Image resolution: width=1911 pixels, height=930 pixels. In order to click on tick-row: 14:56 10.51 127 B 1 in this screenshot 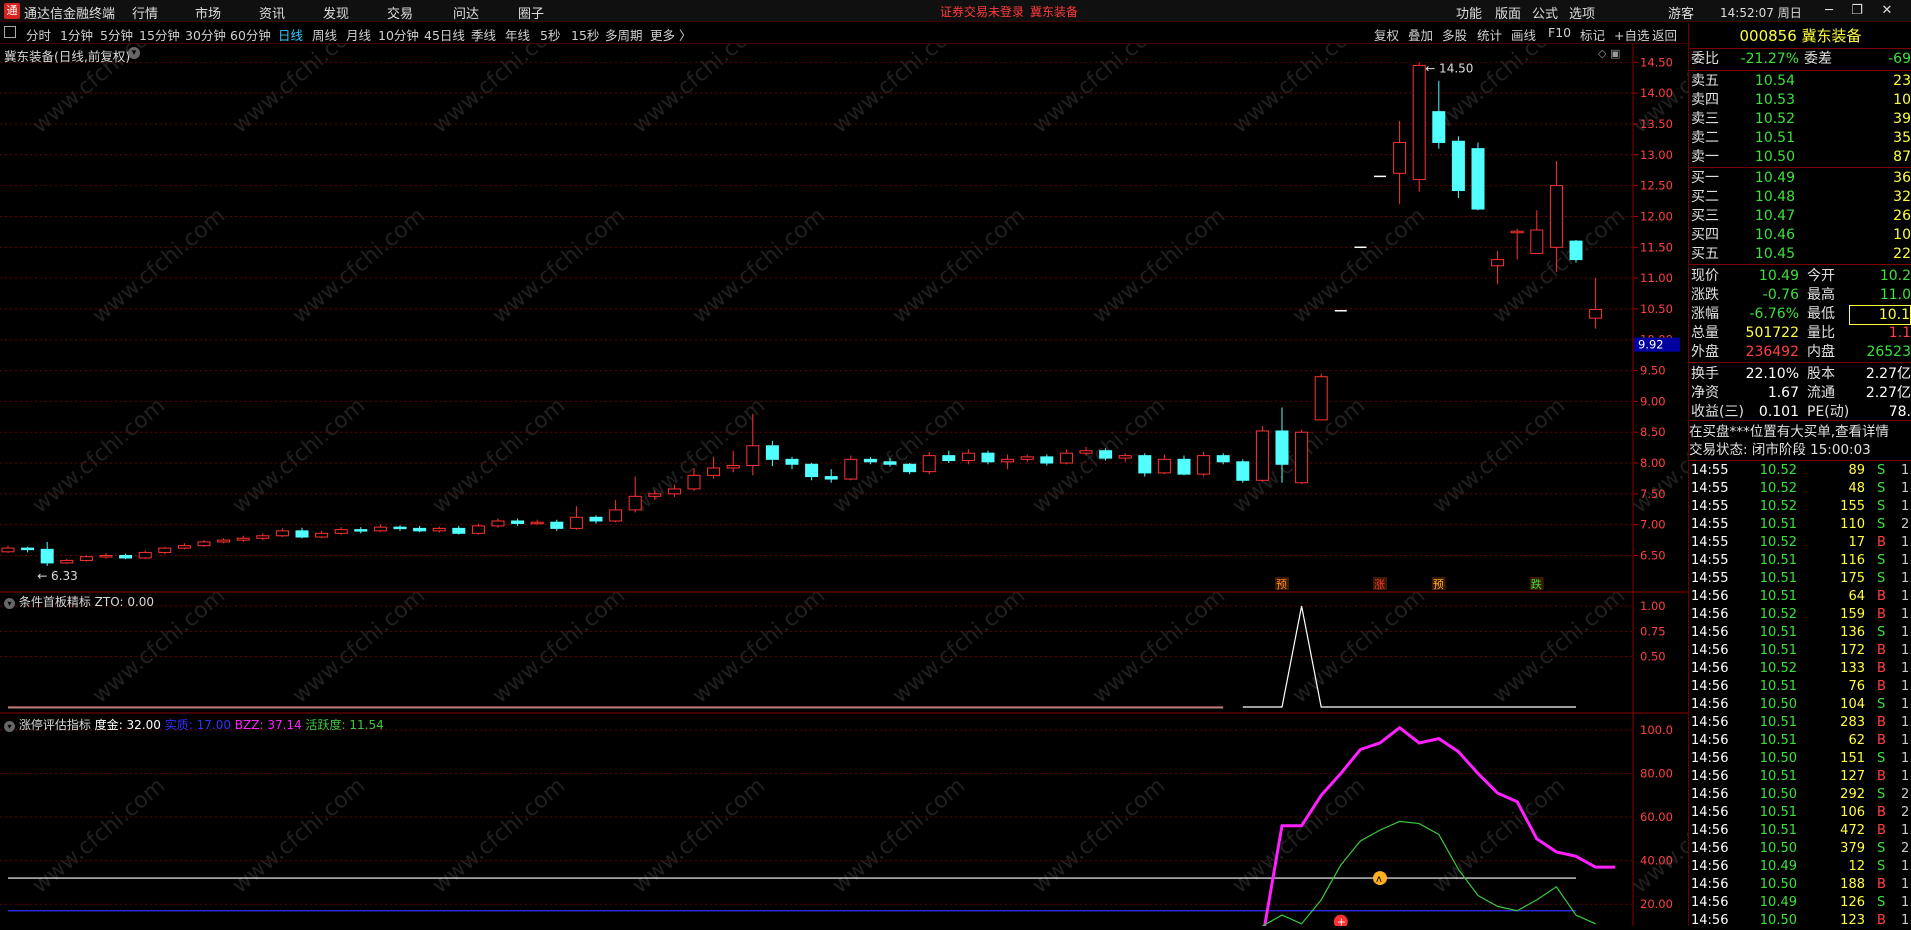, I will do `click(1800, 777)`.